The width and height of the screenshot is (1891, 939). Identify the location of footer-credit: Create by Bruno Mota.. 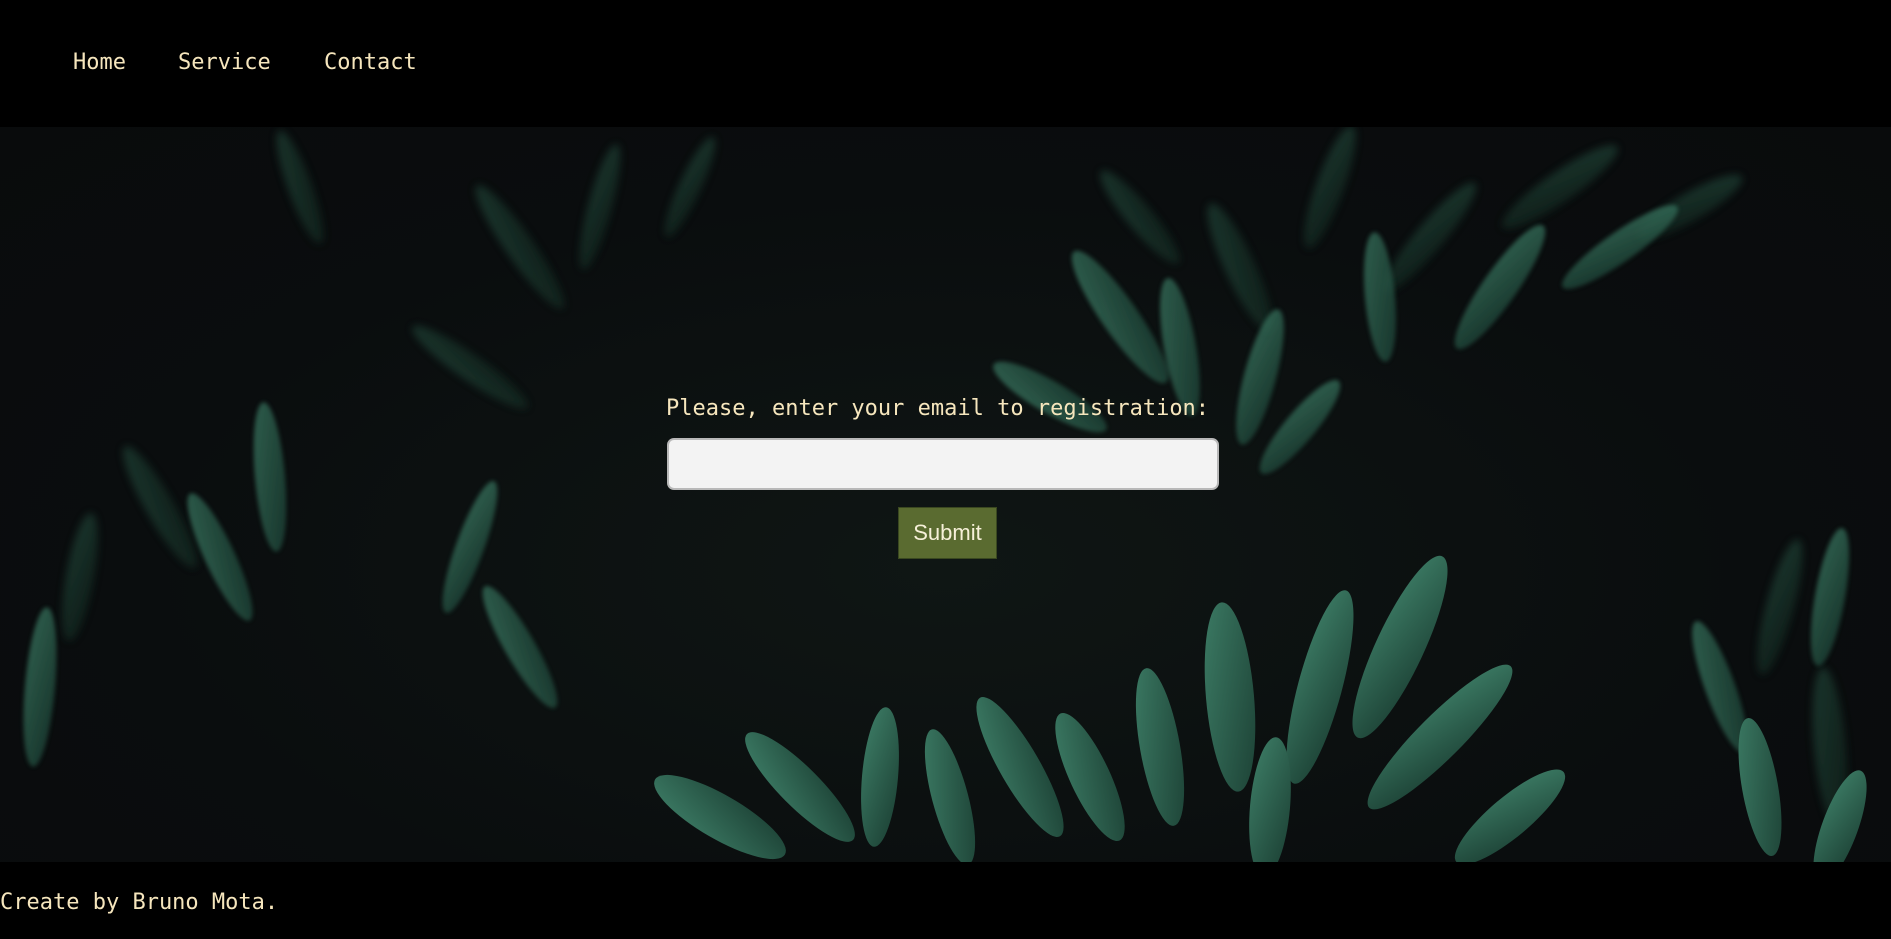
(139, 902).